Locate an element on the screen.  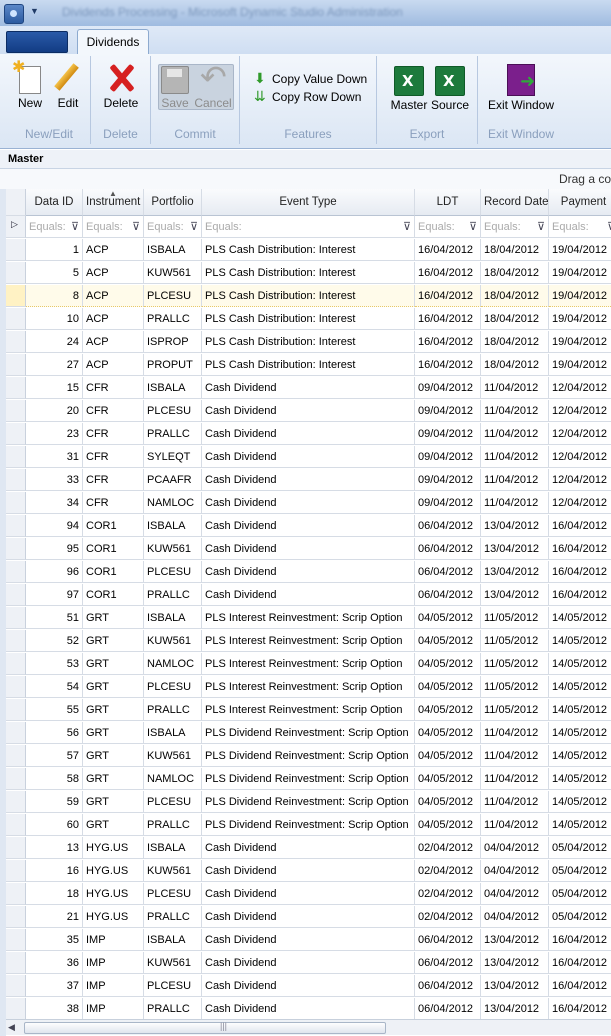
scroll-left-icon: ◀ is located at coordinates (11, 1027).